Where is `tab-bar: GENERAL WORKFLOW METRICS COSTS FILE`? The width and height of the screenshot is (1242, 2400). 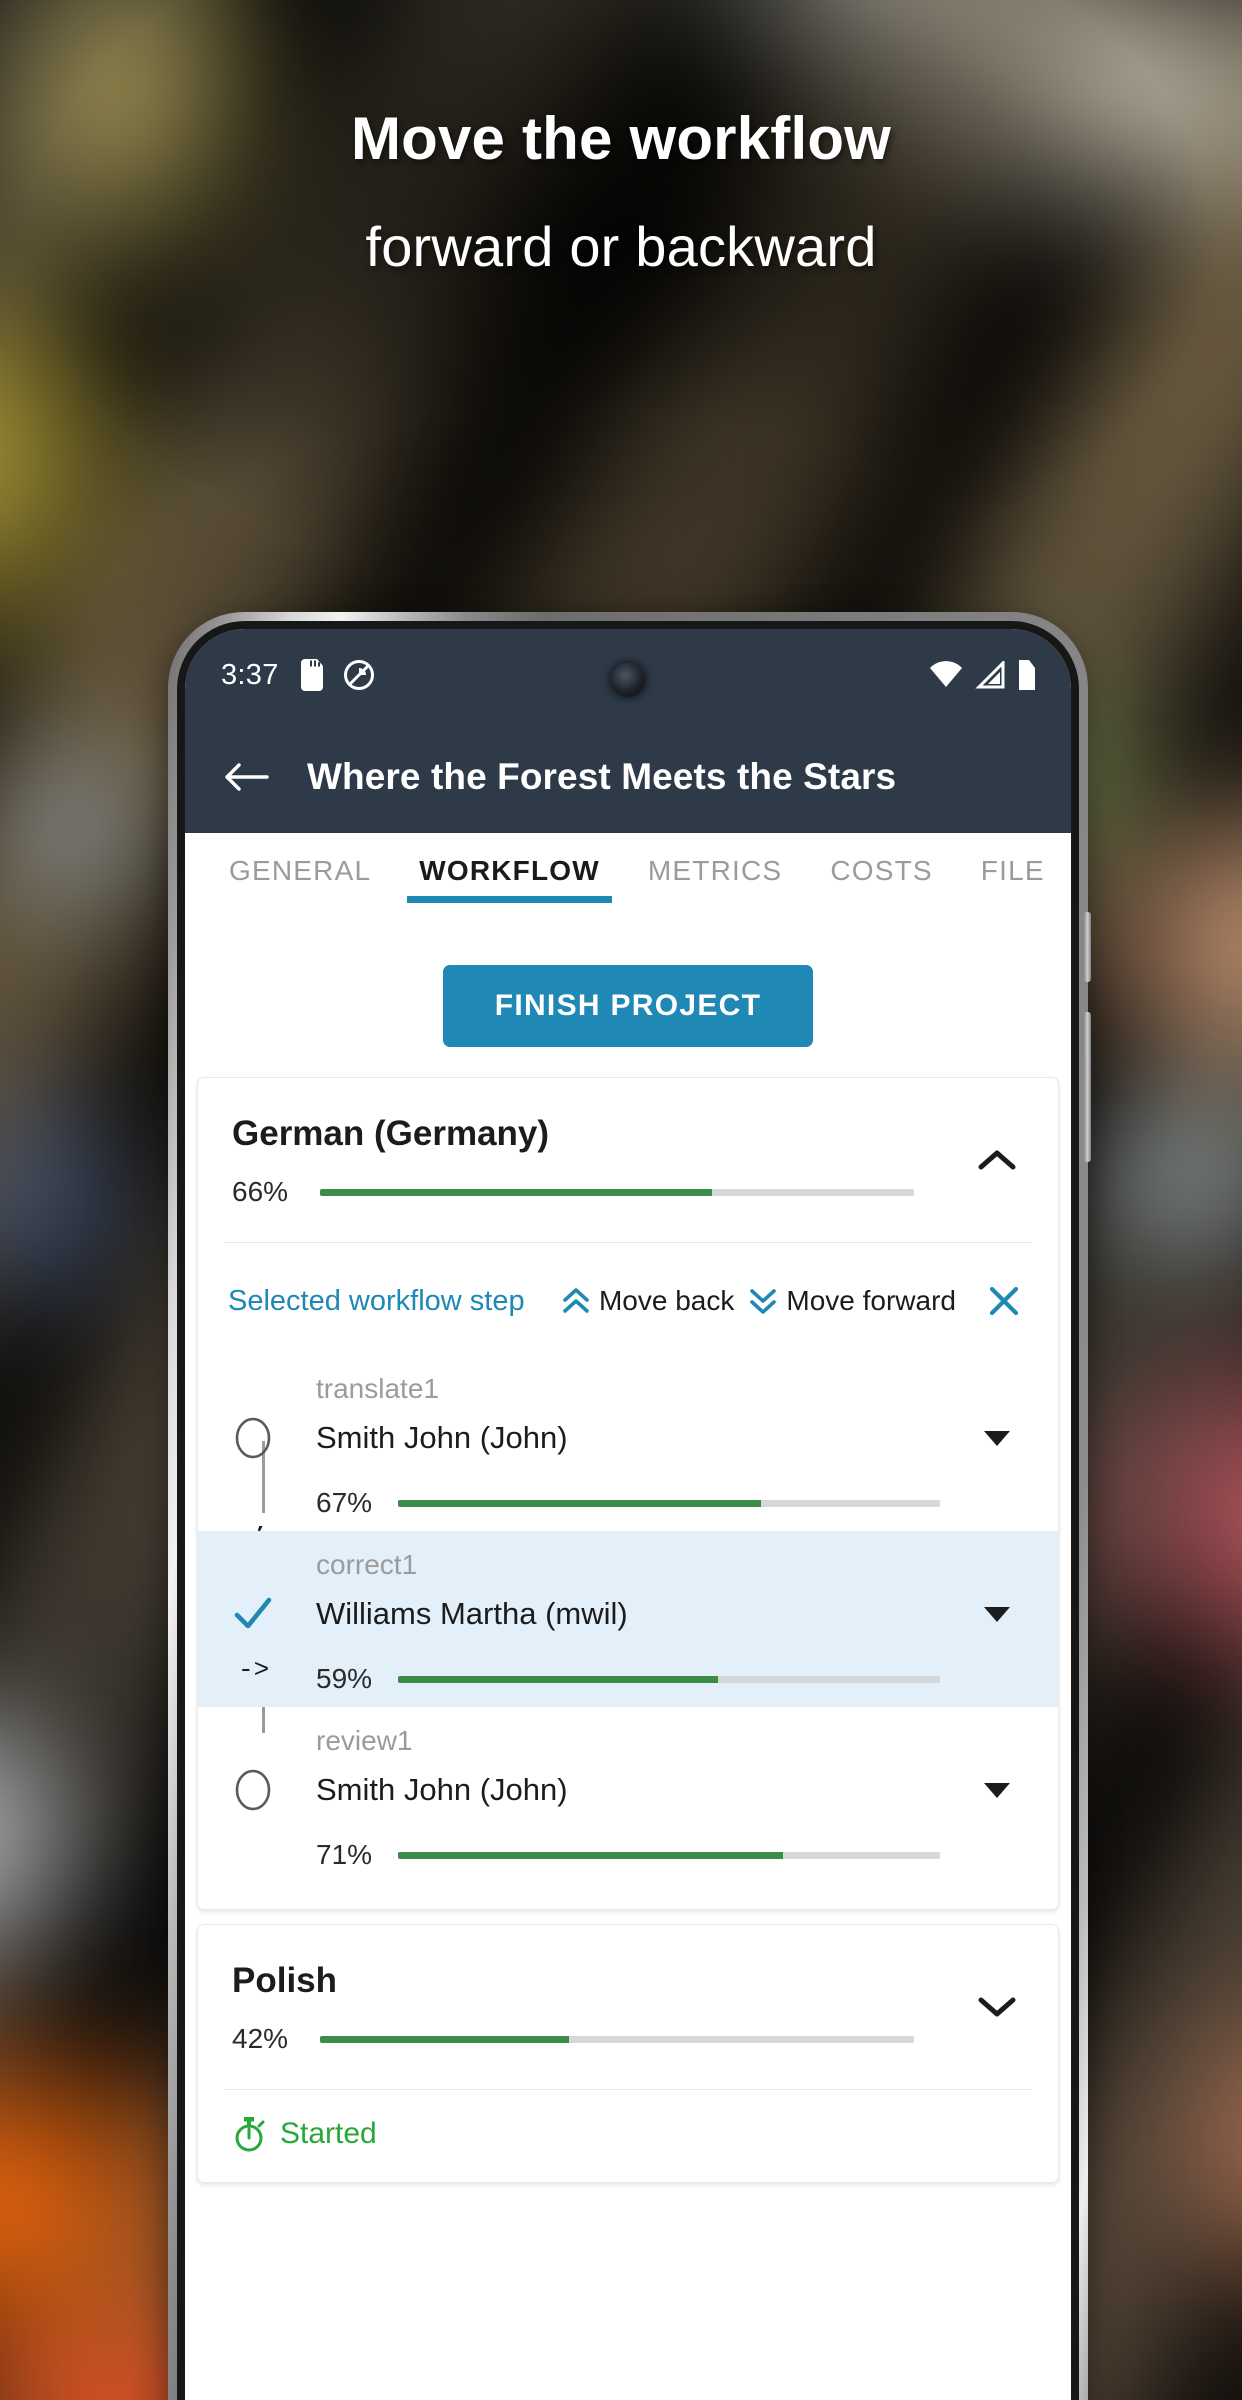 tab-bar: GENERAL WORKFLOW METRICS COSTS FILE is located at coordinates (628, 881).